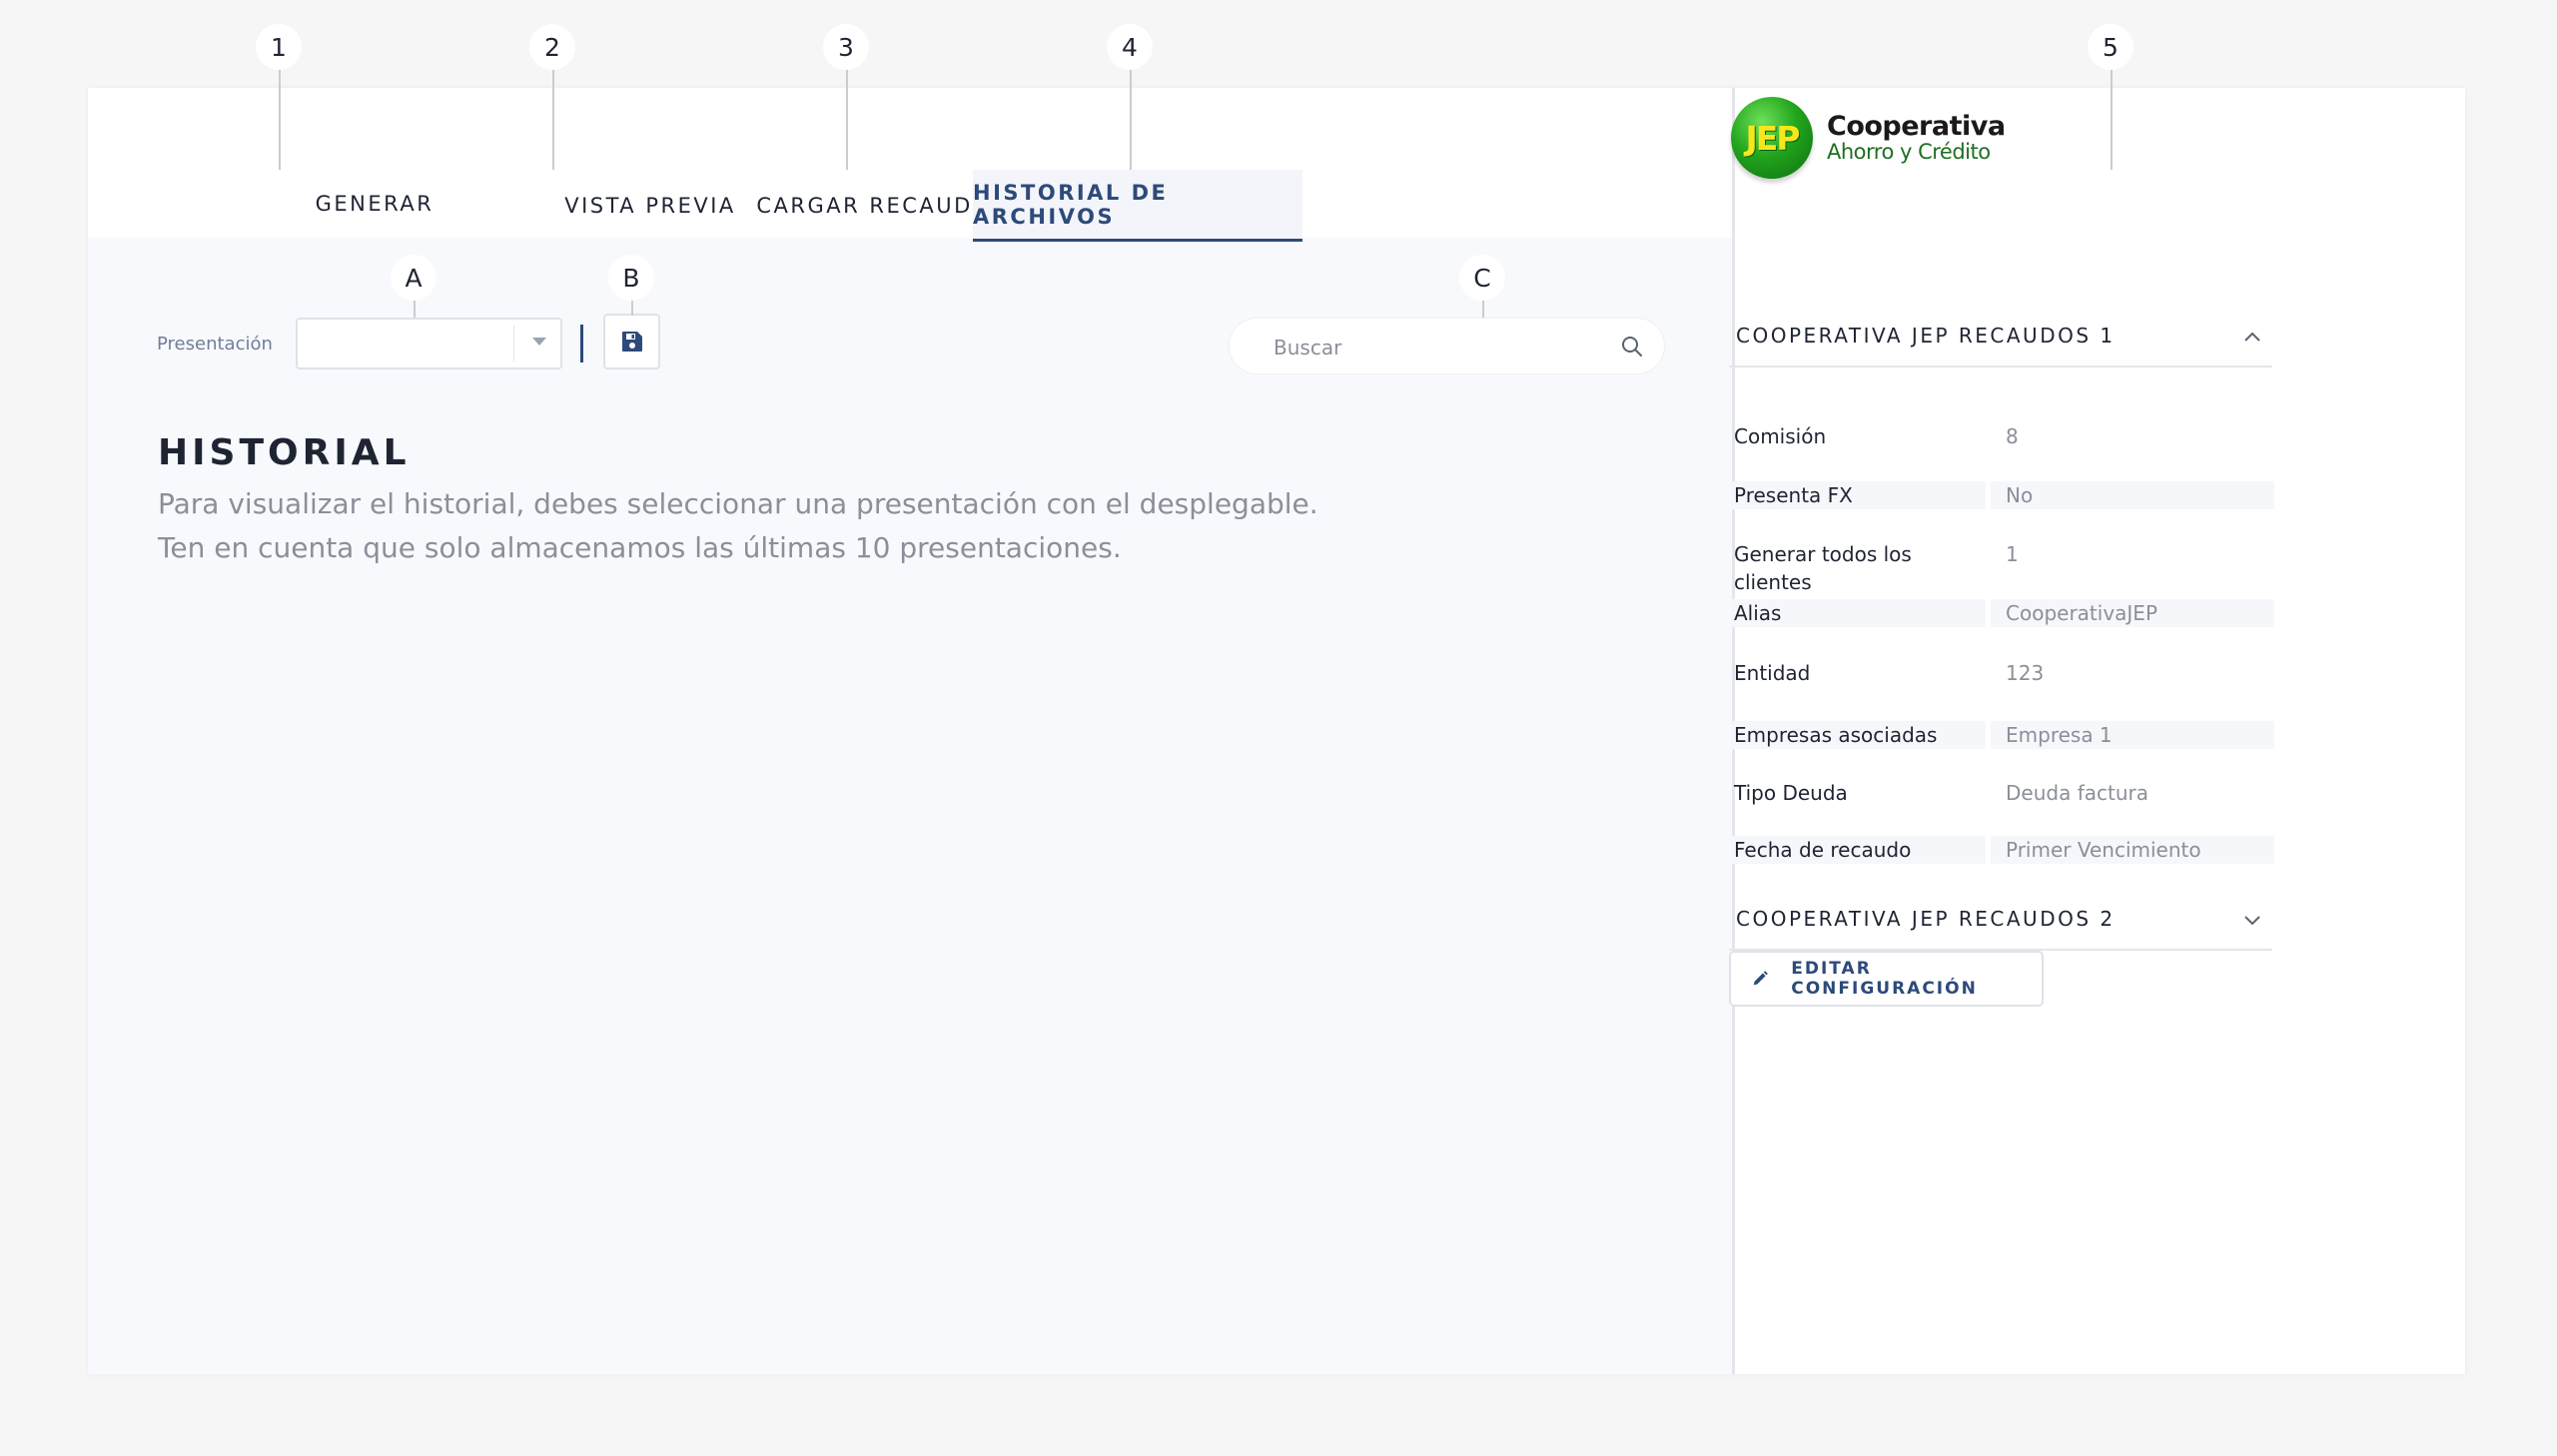 The height and width of the screenshot is (1456, 2557). What do you see at coordinates (1823, 568) in the screenshot?
I see `property-label: Generar todos los clientes` at bounding box center [1823, 568].